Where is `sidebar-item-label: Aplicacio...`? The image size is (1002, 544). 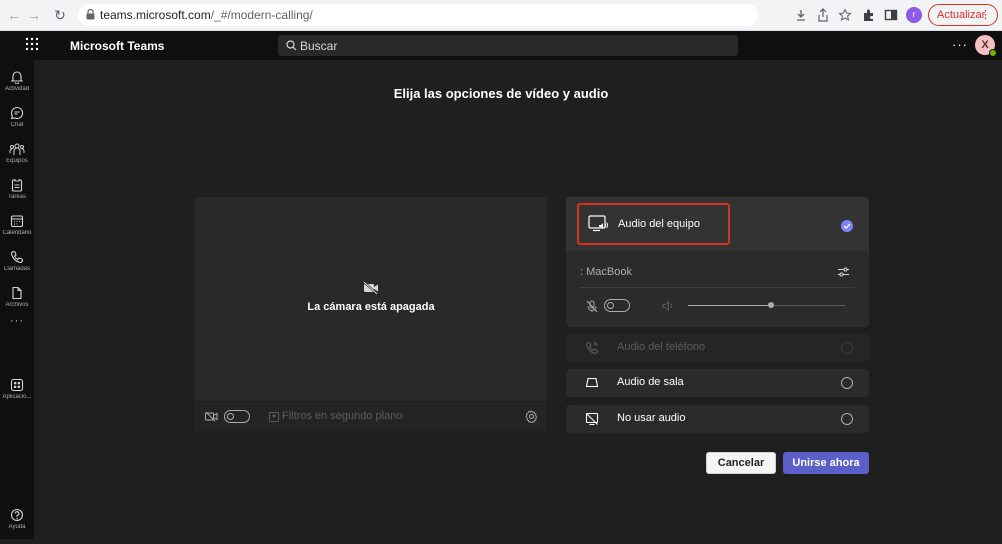
sidebar-item-label: Aplicacio... is located at coordinates (17, 397).